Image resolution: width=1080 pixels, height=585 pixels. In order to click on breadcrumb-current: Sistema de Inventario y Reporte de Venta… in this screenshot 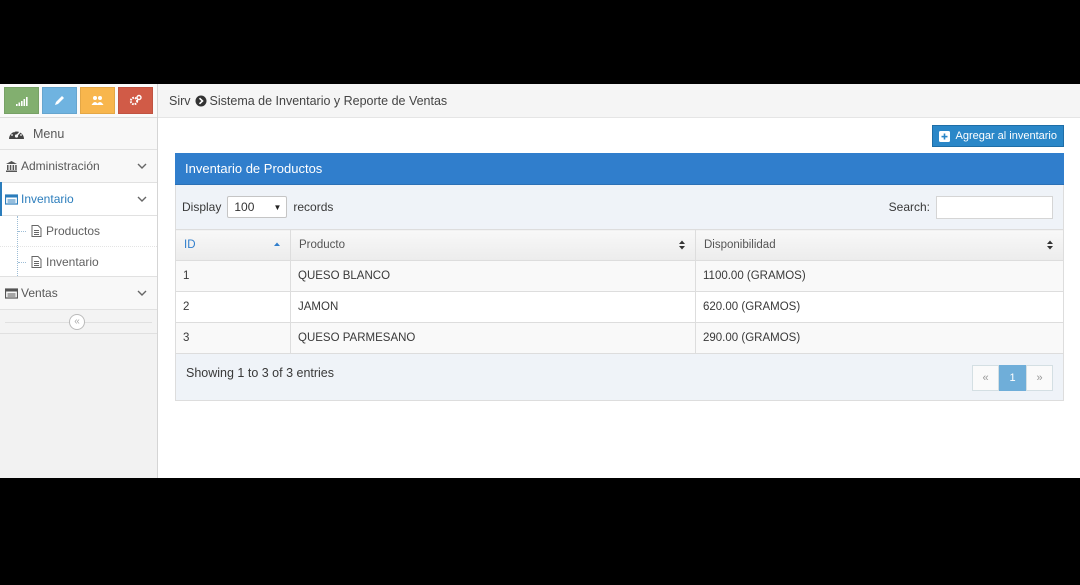, I will do `click(328, 100)`.